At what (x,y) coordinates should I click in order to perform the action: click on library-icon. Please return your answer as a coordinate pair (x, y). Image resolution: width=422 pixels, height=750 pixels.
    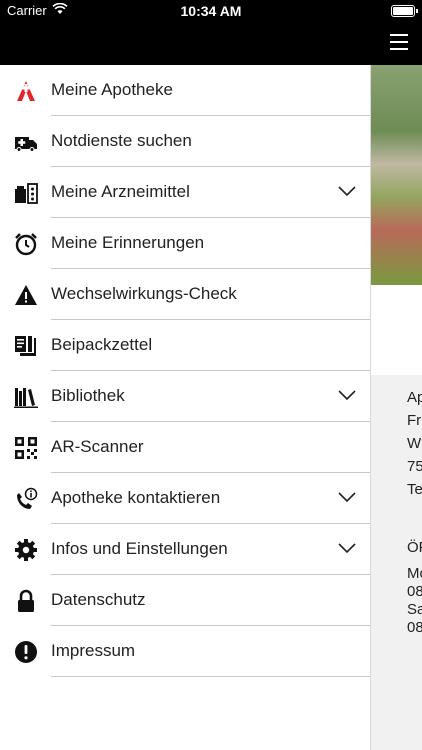
    Looking at the image, I should click on (26, 397).